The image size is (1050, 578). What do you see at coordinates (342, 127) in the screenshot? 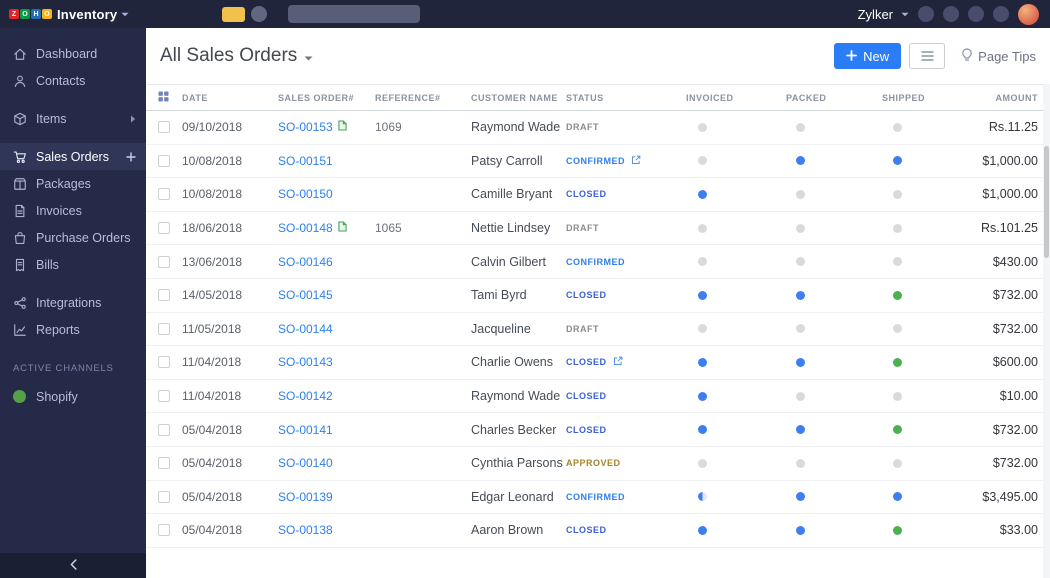
I see `attachment-icon` at bounding box center [342, 127].